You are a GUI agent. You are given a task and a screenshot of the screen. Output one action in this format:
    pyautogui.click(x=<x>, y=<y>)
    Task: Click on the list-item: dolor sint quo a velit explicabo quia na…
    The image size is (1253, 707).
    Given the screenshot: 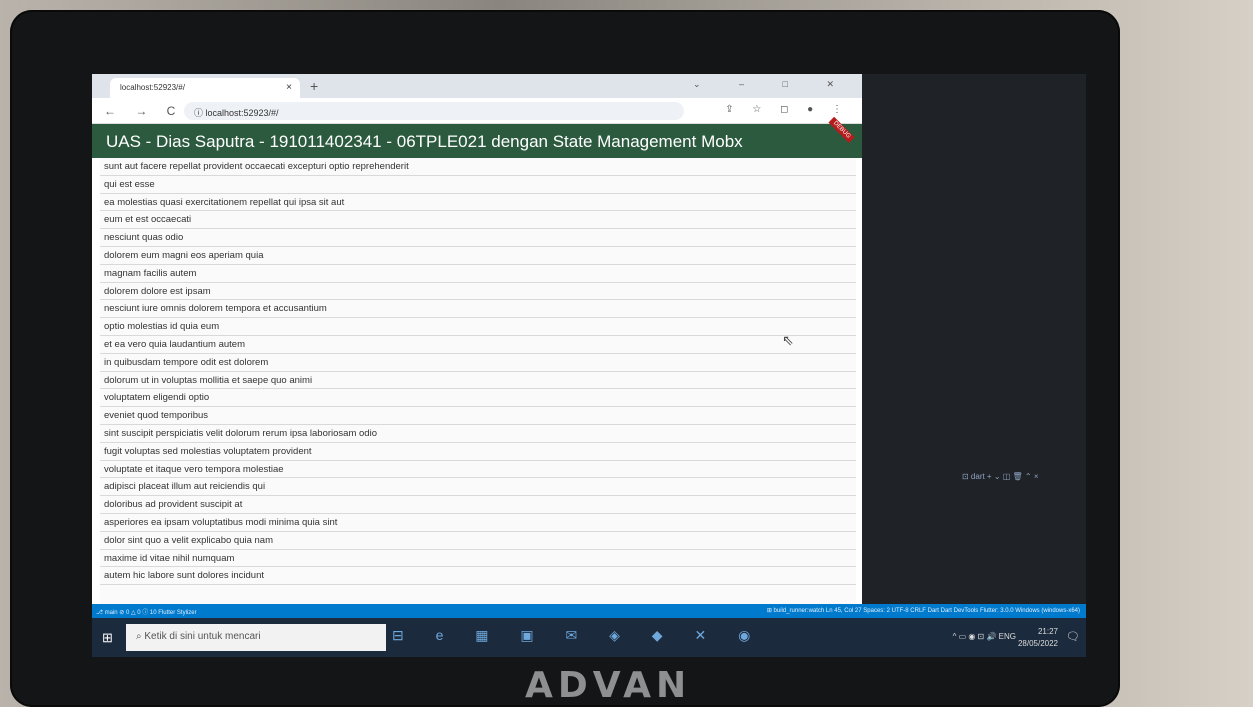 What is the action you would take?
    pyautogui.click(x=478, y=541)
    